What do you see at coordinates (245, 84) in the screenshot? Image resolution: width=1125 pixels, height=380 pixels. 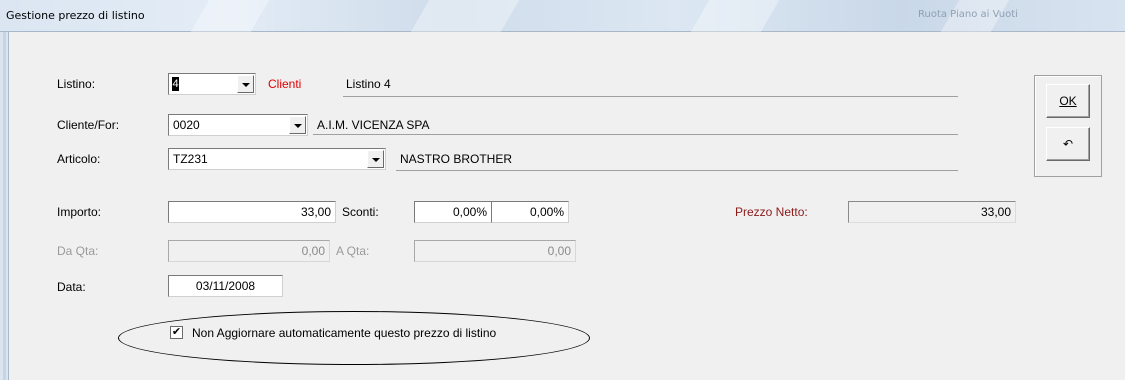 I see `listino-dropdown-button` at bounding box center [245, 84].